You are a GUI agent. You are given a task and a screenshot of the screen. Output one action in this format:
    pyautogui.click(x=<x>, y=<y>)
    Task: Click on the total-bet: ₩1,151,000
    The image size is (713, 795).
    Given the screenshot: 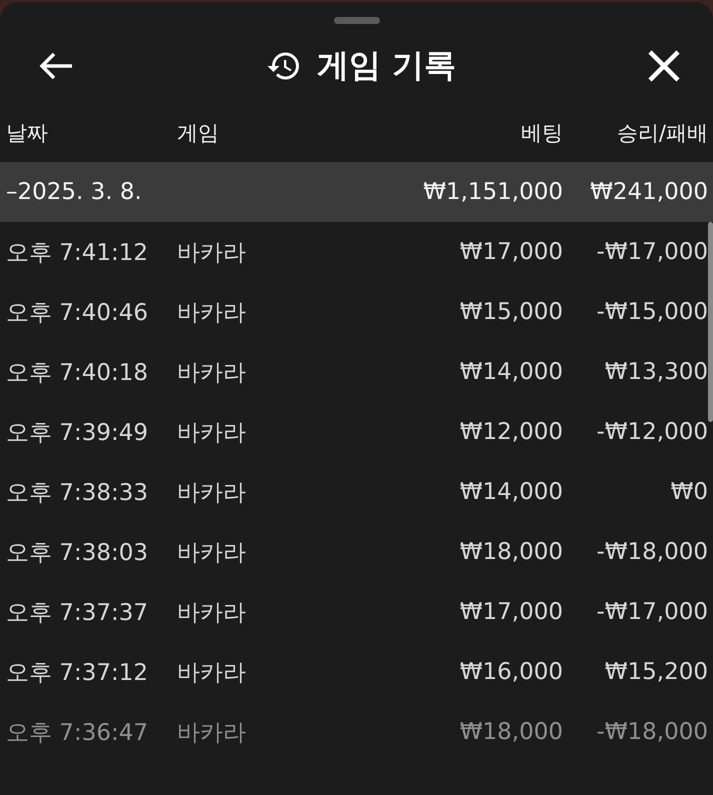 What is the action you would take?
    pyautogui.click(x=492, y=192)
    